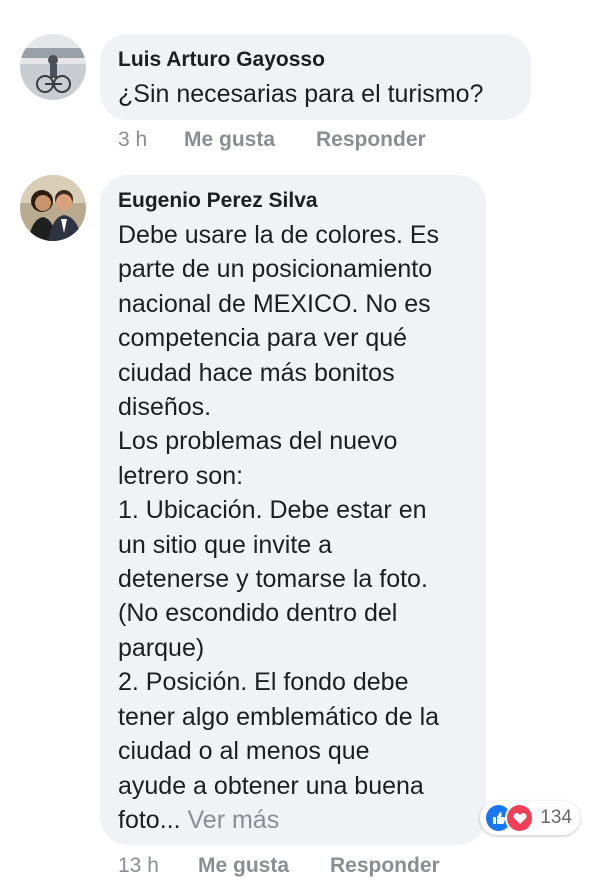  What do you see at coordinates (244, 751) in the screenshot?
I see `comment-line: ciudad o al menos que` at bounding box center [244, 751].